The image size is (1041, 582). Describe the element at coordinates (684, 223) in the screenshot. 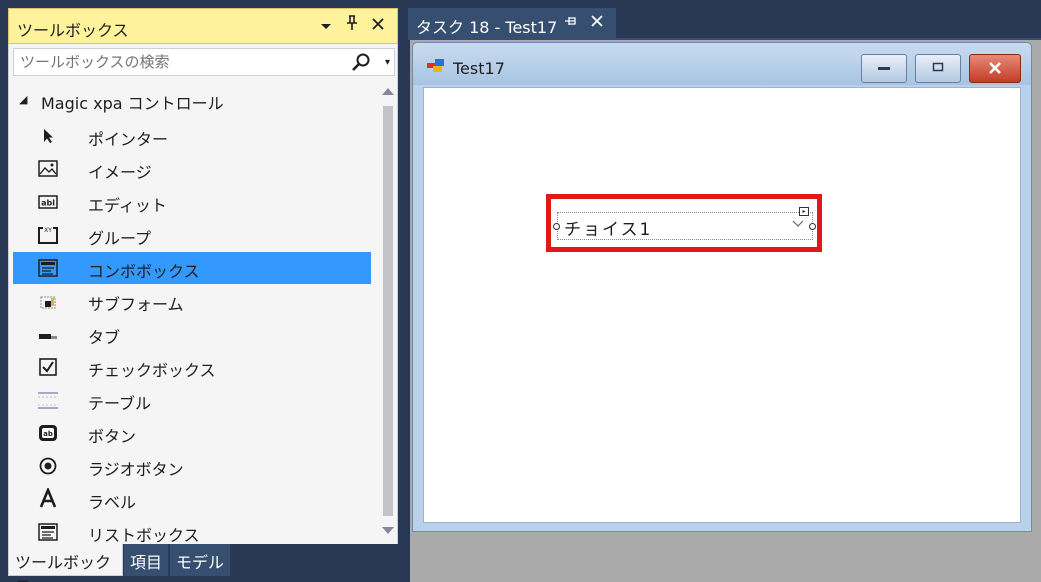

I see `combo-box-control: チョイス1 ▸` at that location.